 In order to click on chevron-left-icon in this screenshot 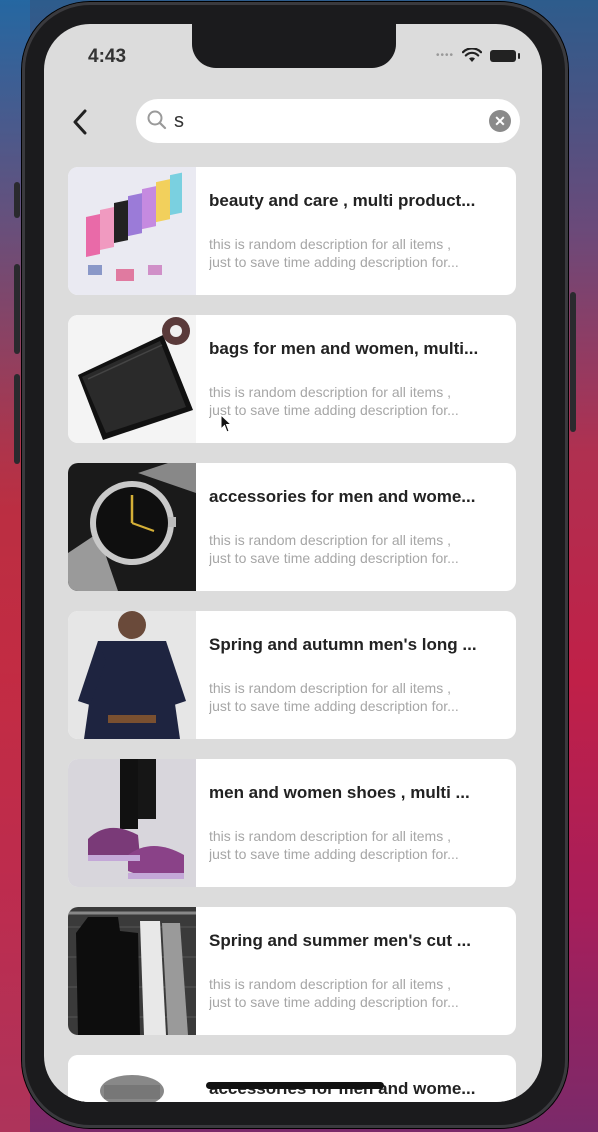, I will do `click(80, 122)`.